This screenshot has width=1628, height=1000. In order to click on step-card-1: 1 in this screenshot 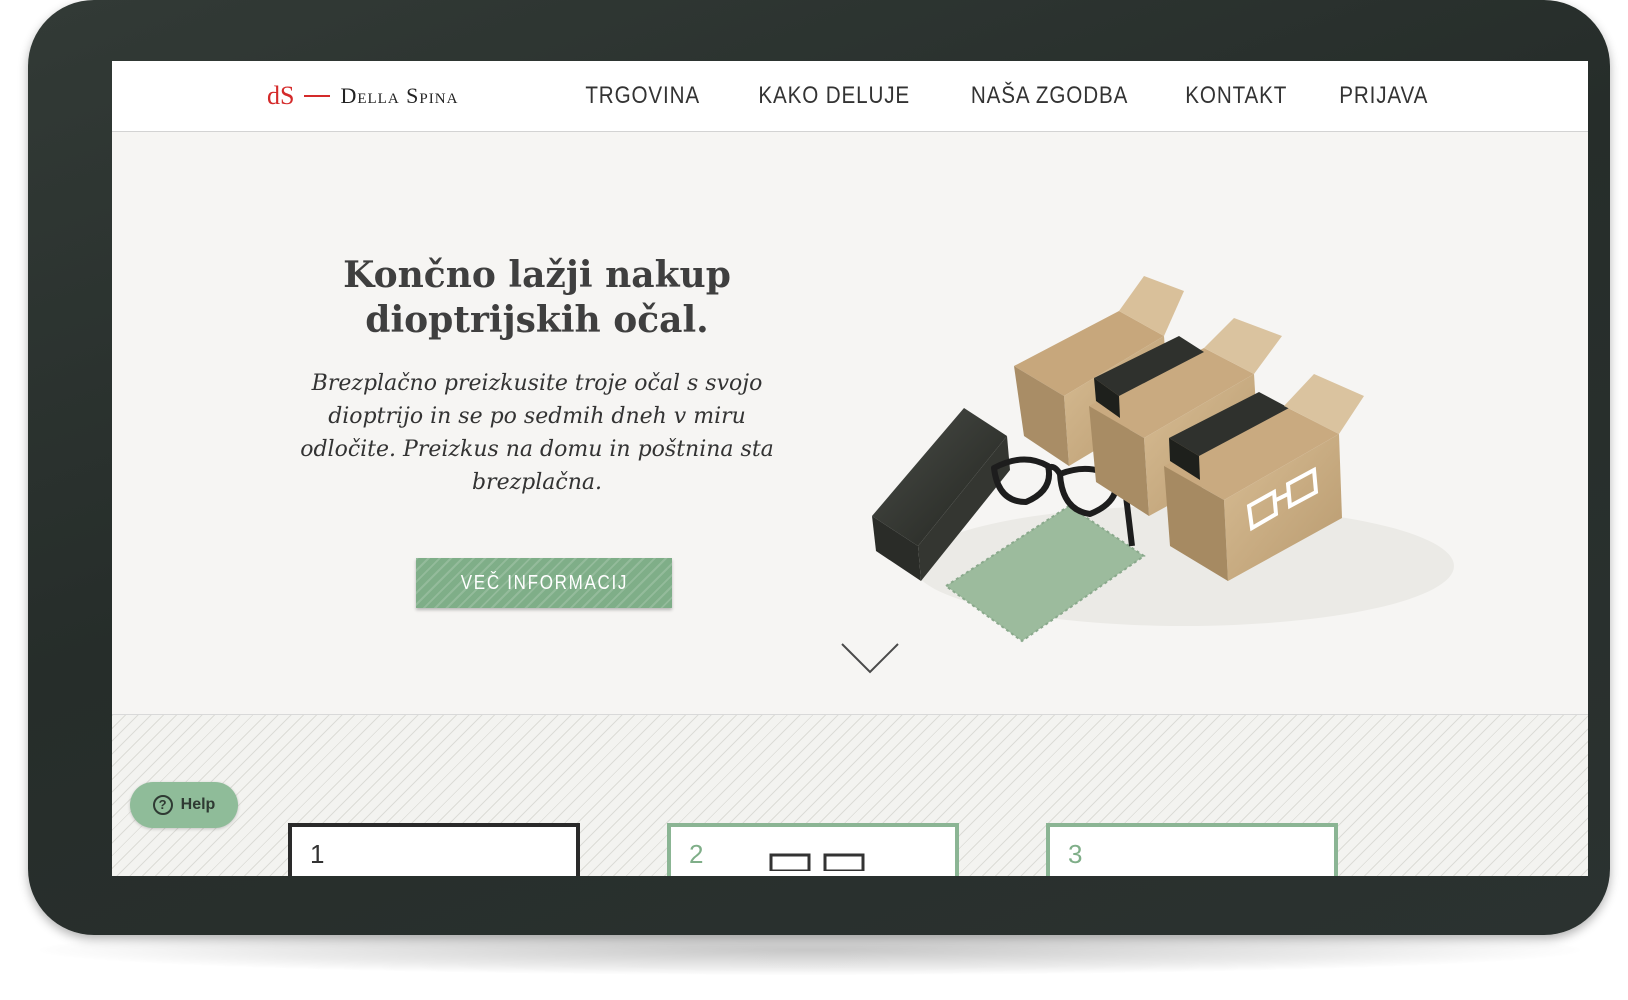, I will do `click(434, 849)`.